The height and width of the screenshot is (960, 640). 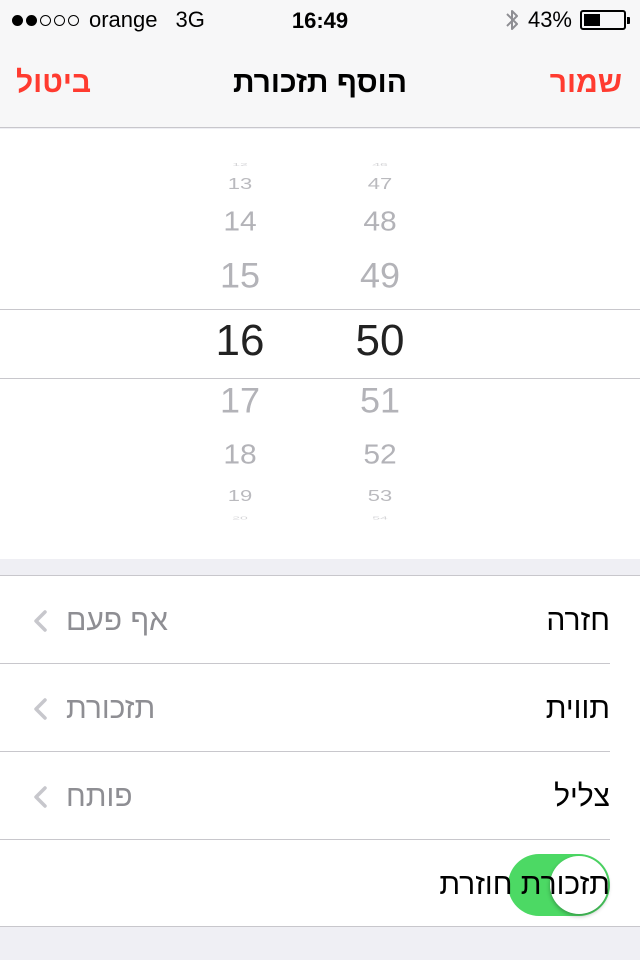 I want to click on status-right: 43%, so click(x=567, y=20).